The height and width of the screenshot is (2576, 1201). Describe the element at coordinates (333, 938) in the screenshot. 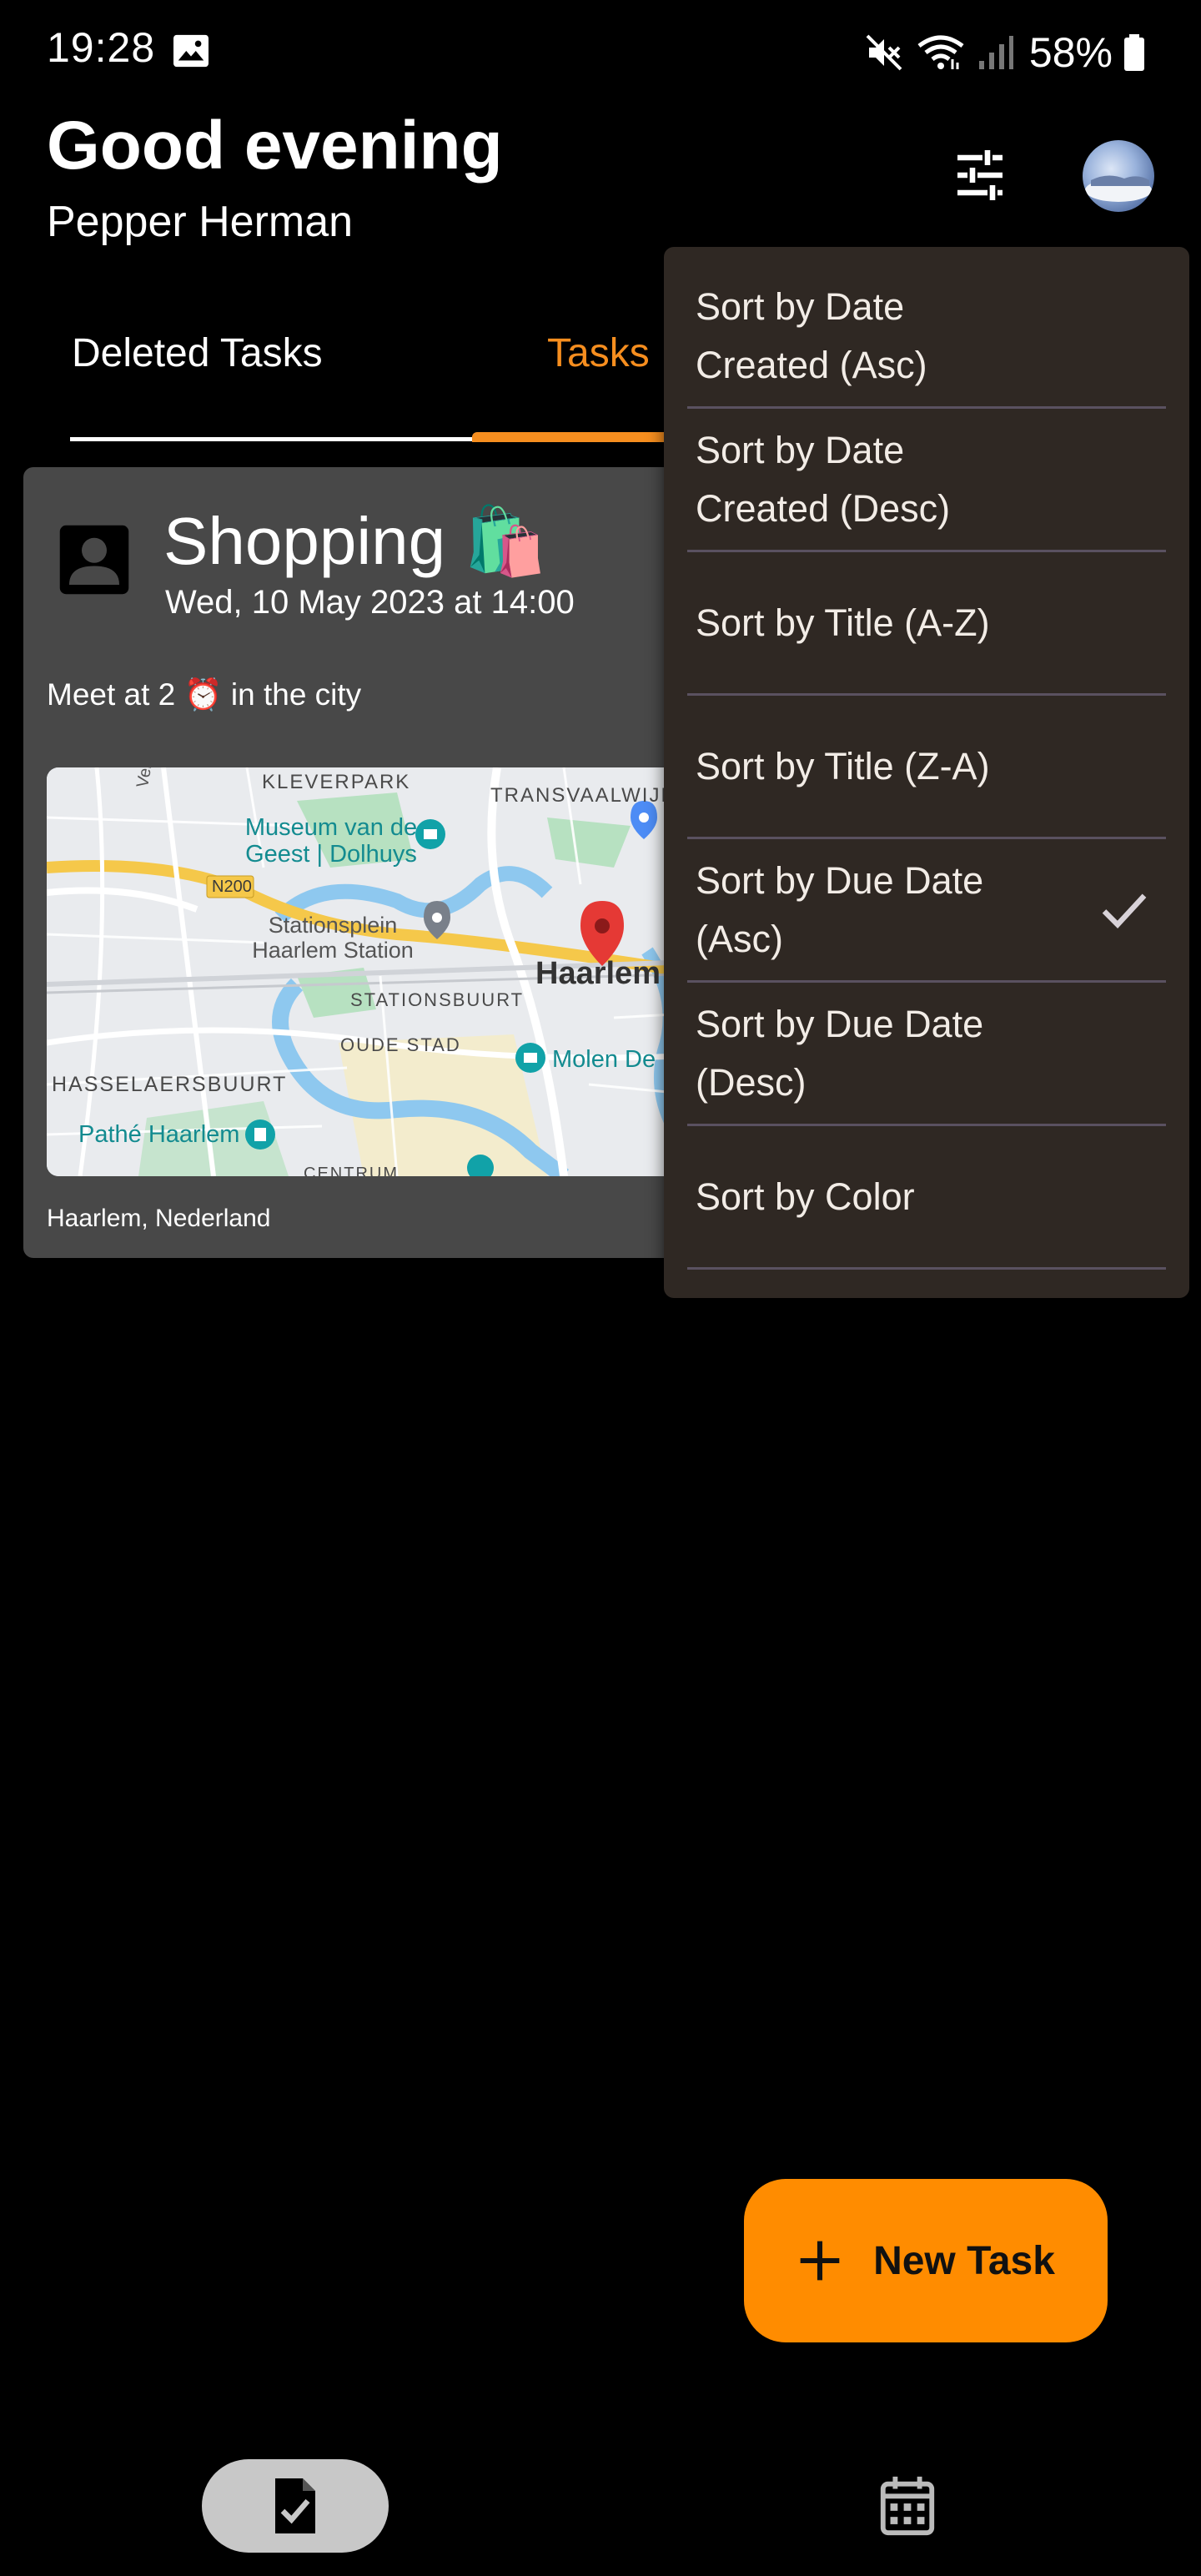

I see `map-label-stationsplein: Stationsplein Haarlem Station` at that location.